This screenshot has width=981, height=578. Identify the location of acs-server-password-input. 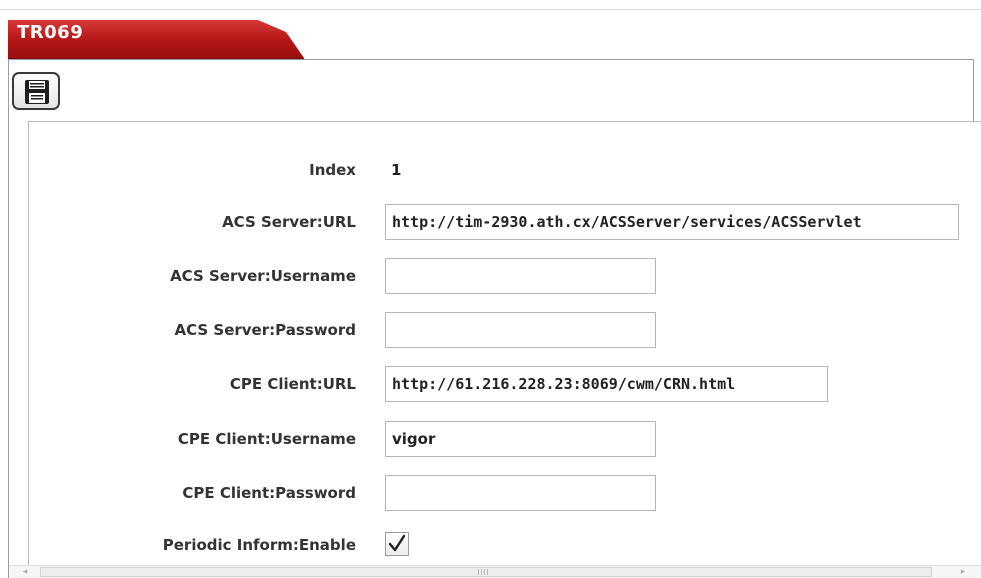
(520, 330).